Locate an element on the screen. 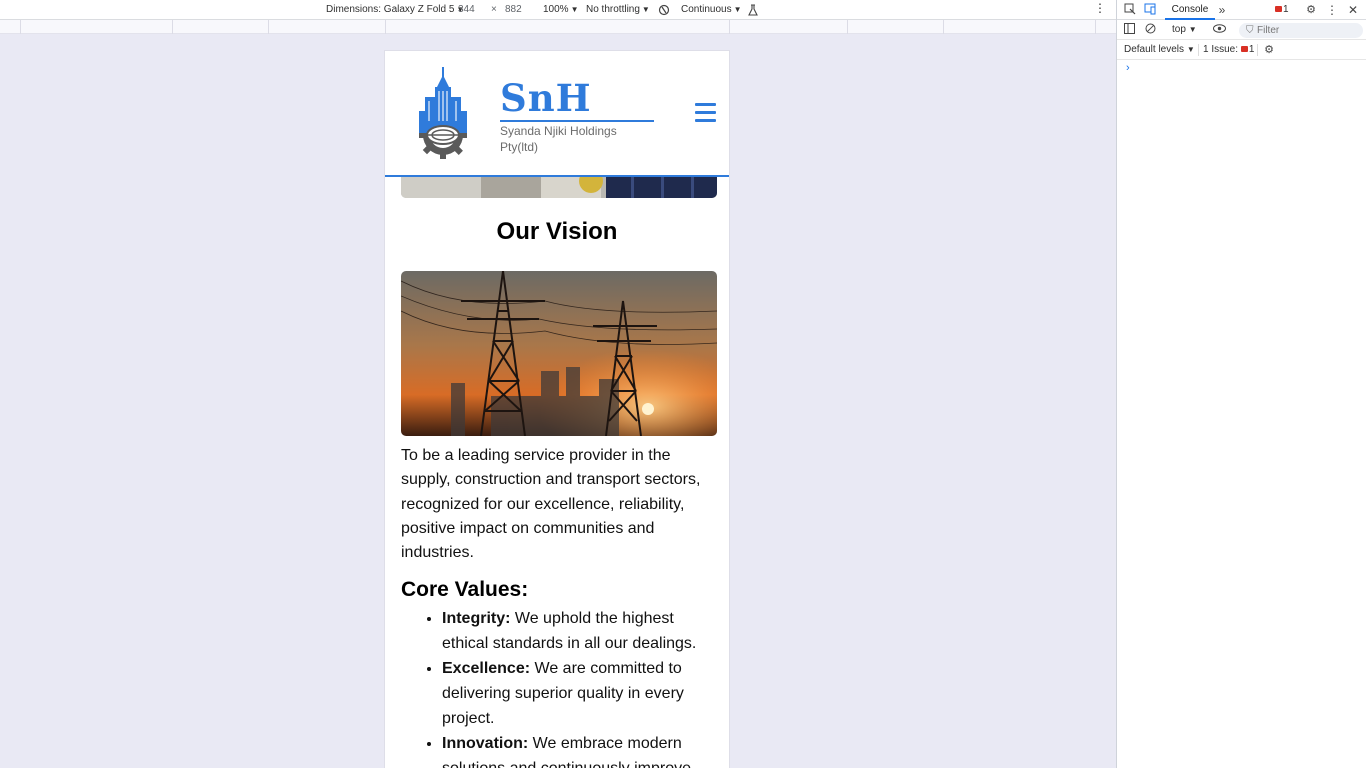  live-expression-eye-icon is located at coordinates (1219, 30).